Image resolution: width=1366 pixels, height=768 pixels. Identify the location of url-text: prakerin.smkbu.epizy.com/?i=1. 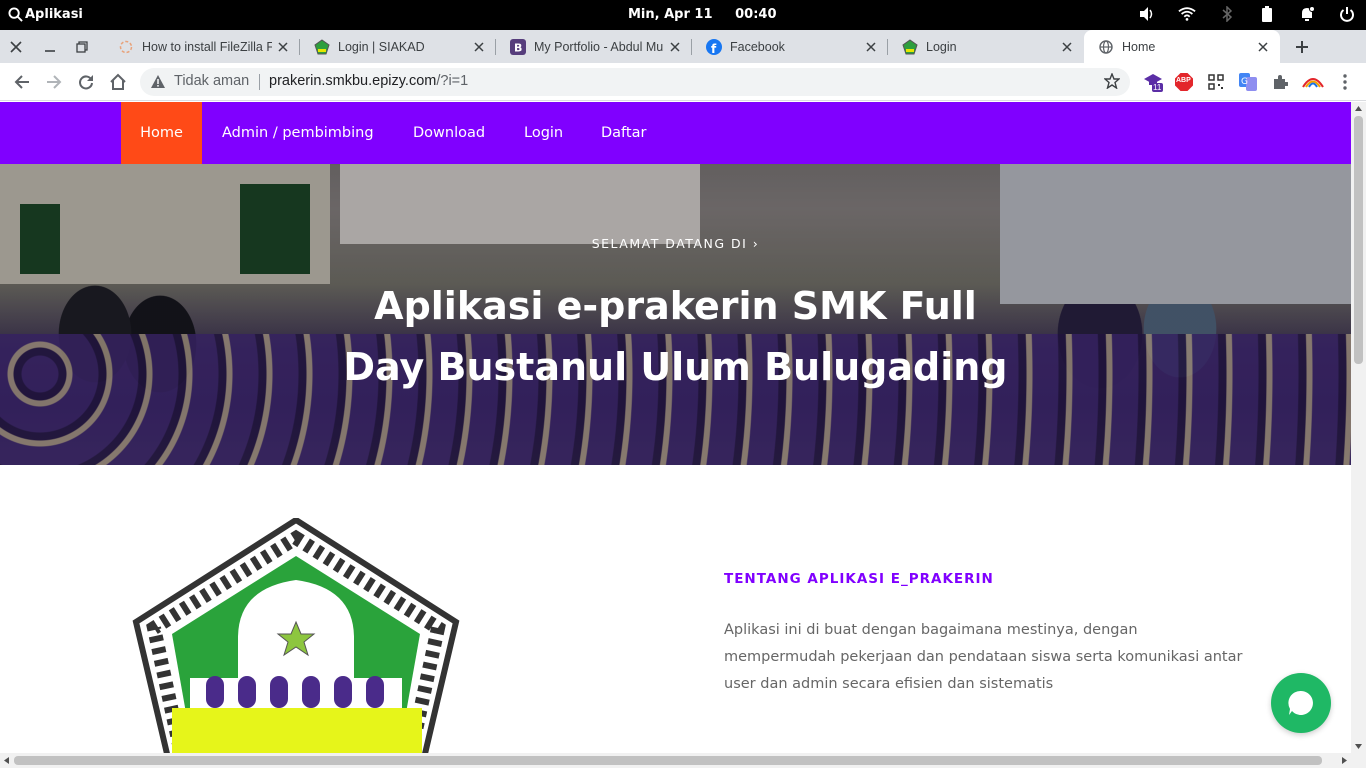
(368, 81).